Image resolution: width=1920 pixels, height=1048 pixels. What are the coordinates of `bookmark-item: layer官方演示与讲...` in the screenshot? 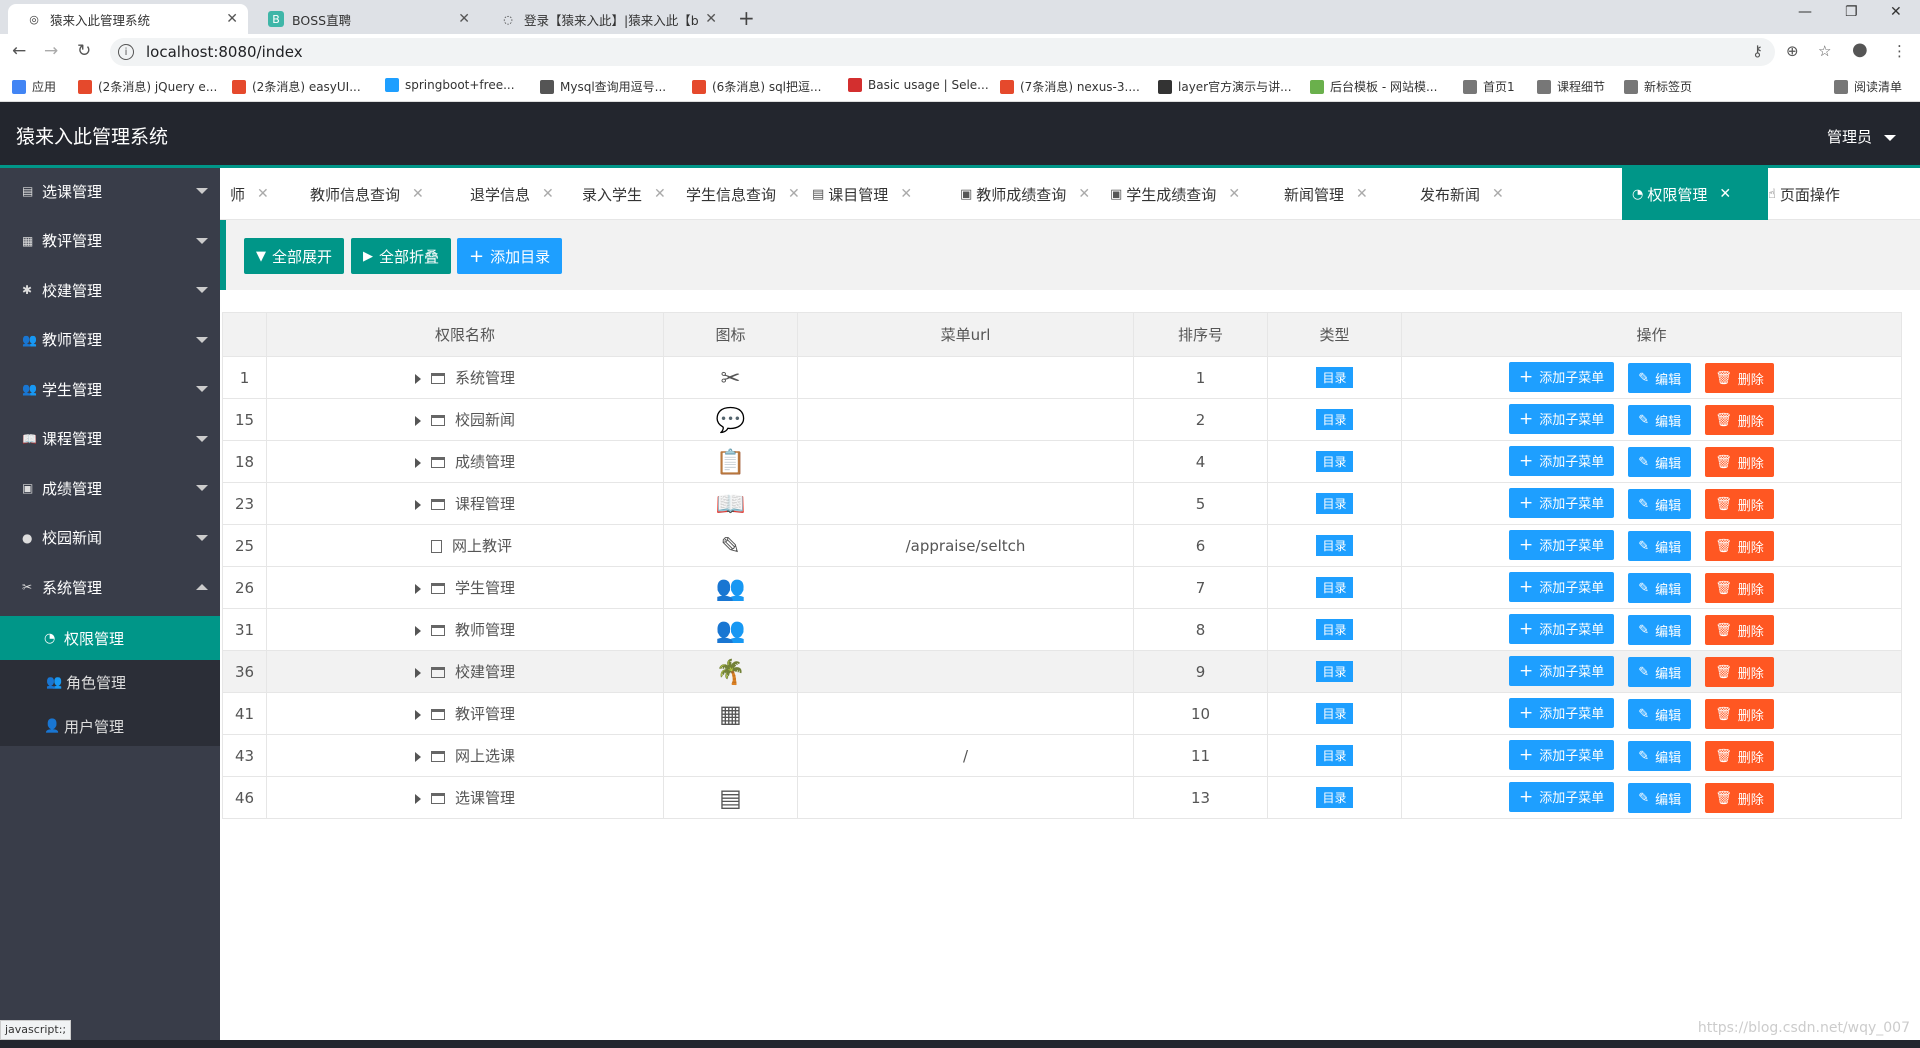 It's located at (1225, 86).